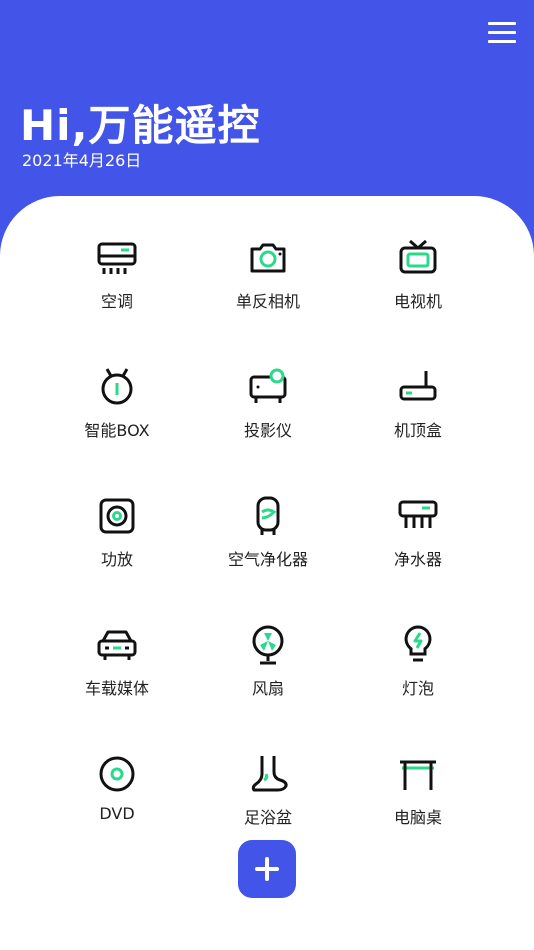  What do you see at coordinates (268, 802) in the screenshot?
I see `device-foot-bath: 足浴盆` at bounding box center [268, 802].